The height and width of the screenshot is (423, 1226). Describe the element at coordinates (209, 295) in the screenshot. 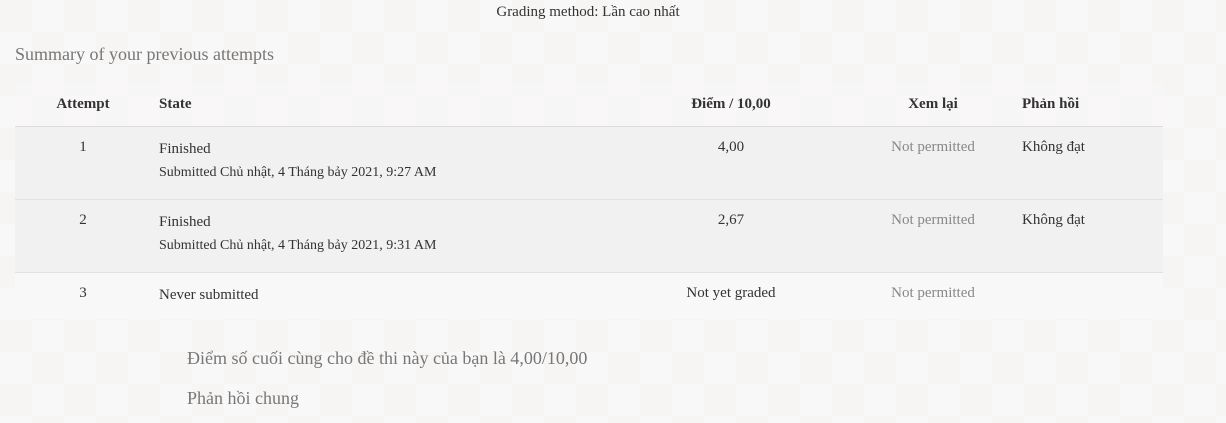

I see `state-label: Never submitted` at that location.